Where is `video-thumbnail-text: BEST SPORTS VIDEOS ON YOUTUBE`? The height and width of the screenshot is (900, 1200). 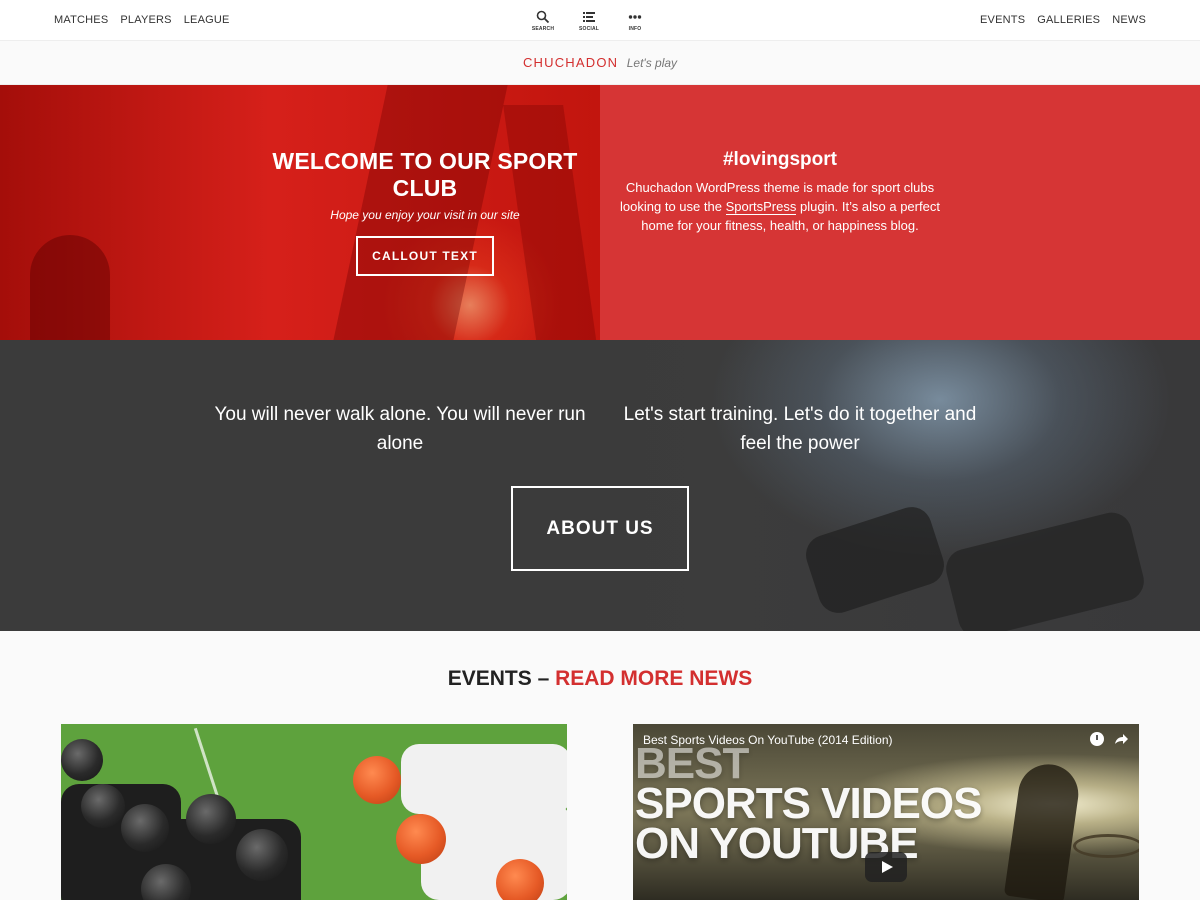
video-thumbnail-text: BEST SPORTS VIDEOS ON YOUTUBE is located at coordinates (808, 803).